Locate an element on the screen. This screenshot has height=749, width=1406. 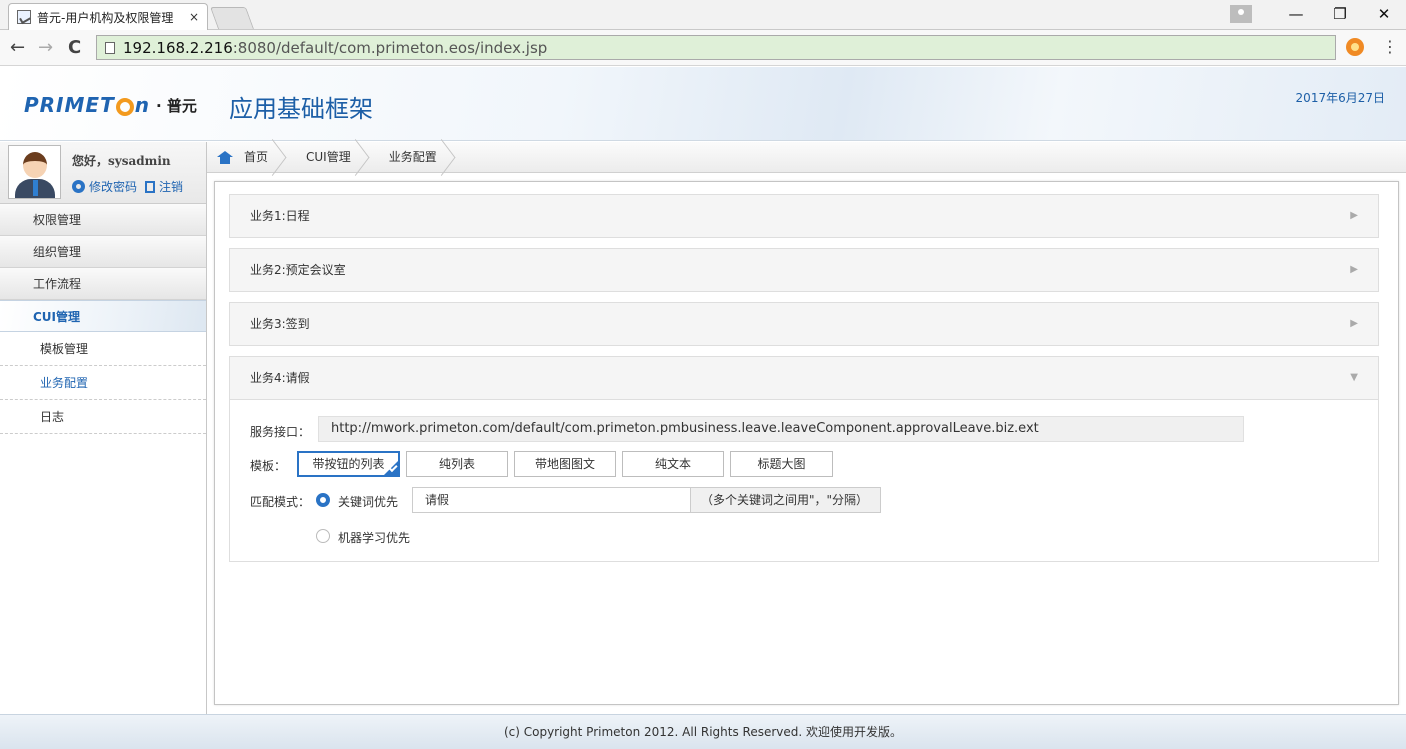
minimize-button: — is located at coordinates (1296, 14).